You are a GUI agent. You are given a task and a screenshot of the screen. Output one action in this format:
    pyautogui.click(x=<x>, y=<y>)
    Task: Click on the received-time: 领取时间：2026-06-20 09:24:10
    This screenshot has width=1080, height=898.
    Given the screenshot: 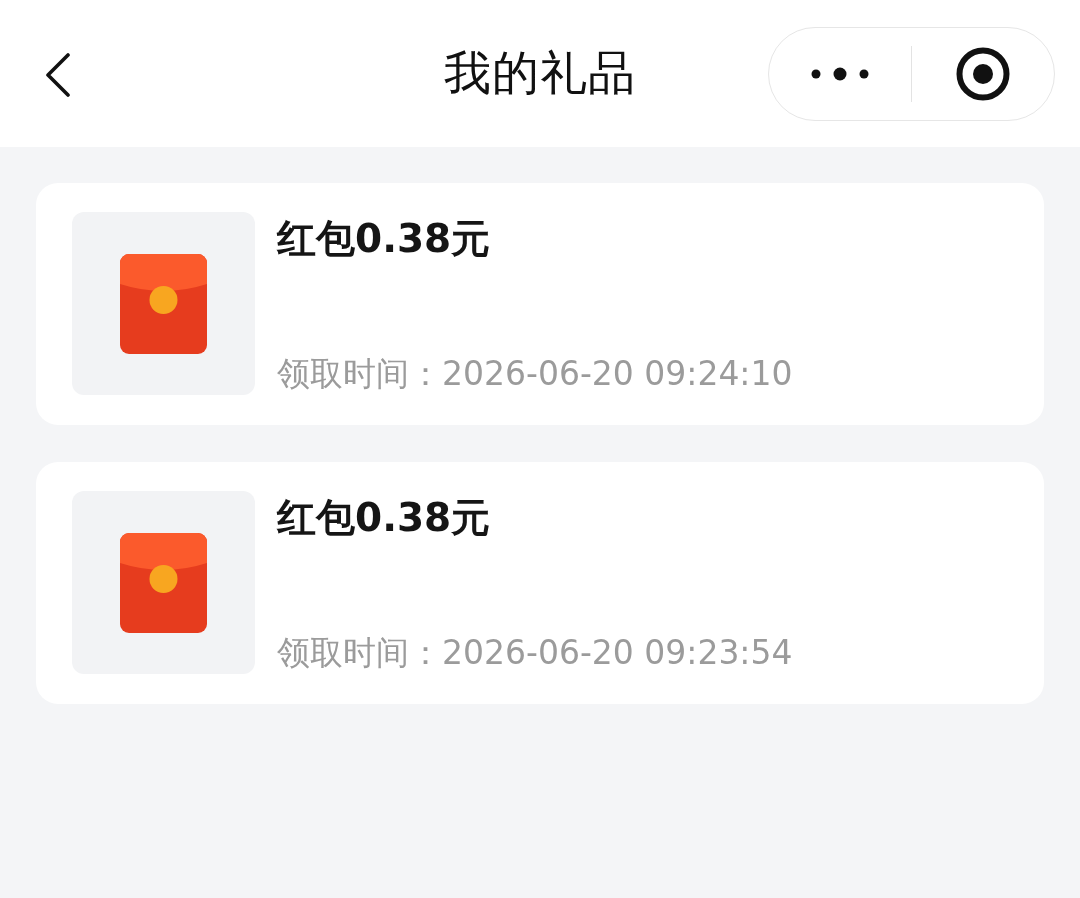 What is the action you would take?
    pyautogui.click(x=535, y=374)
    